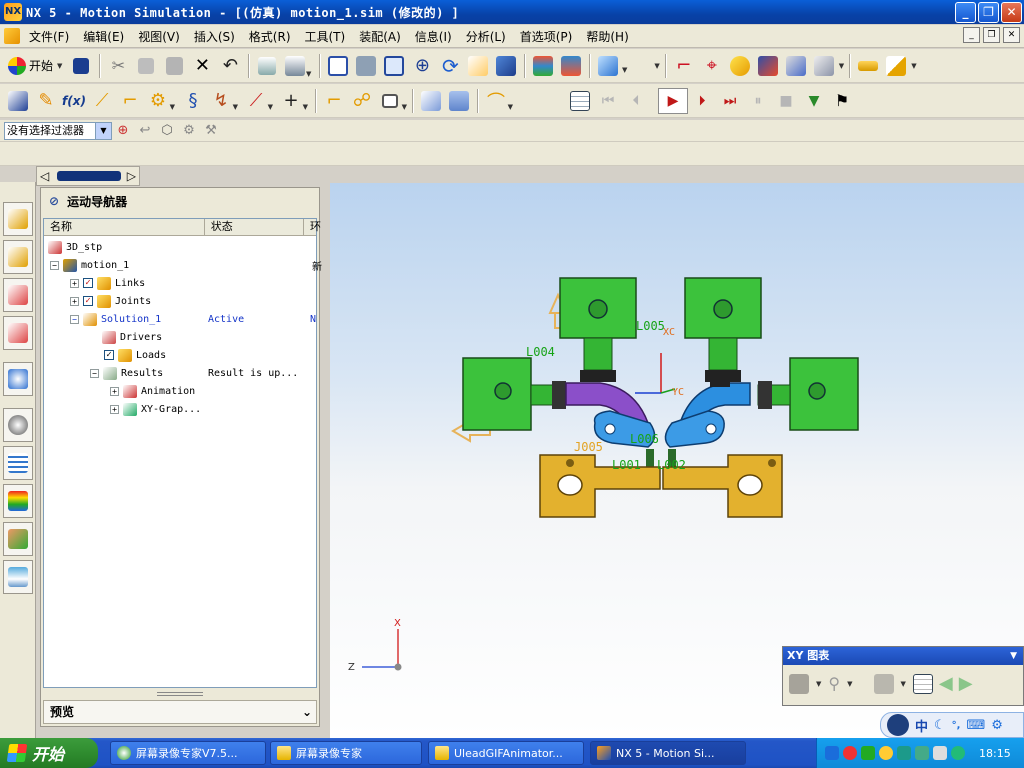 This screenshot has width=1024, height=768. Describe the element at coordinates (18, 219) in the screenshot. I see `assembly-navigator-tab` at that location.